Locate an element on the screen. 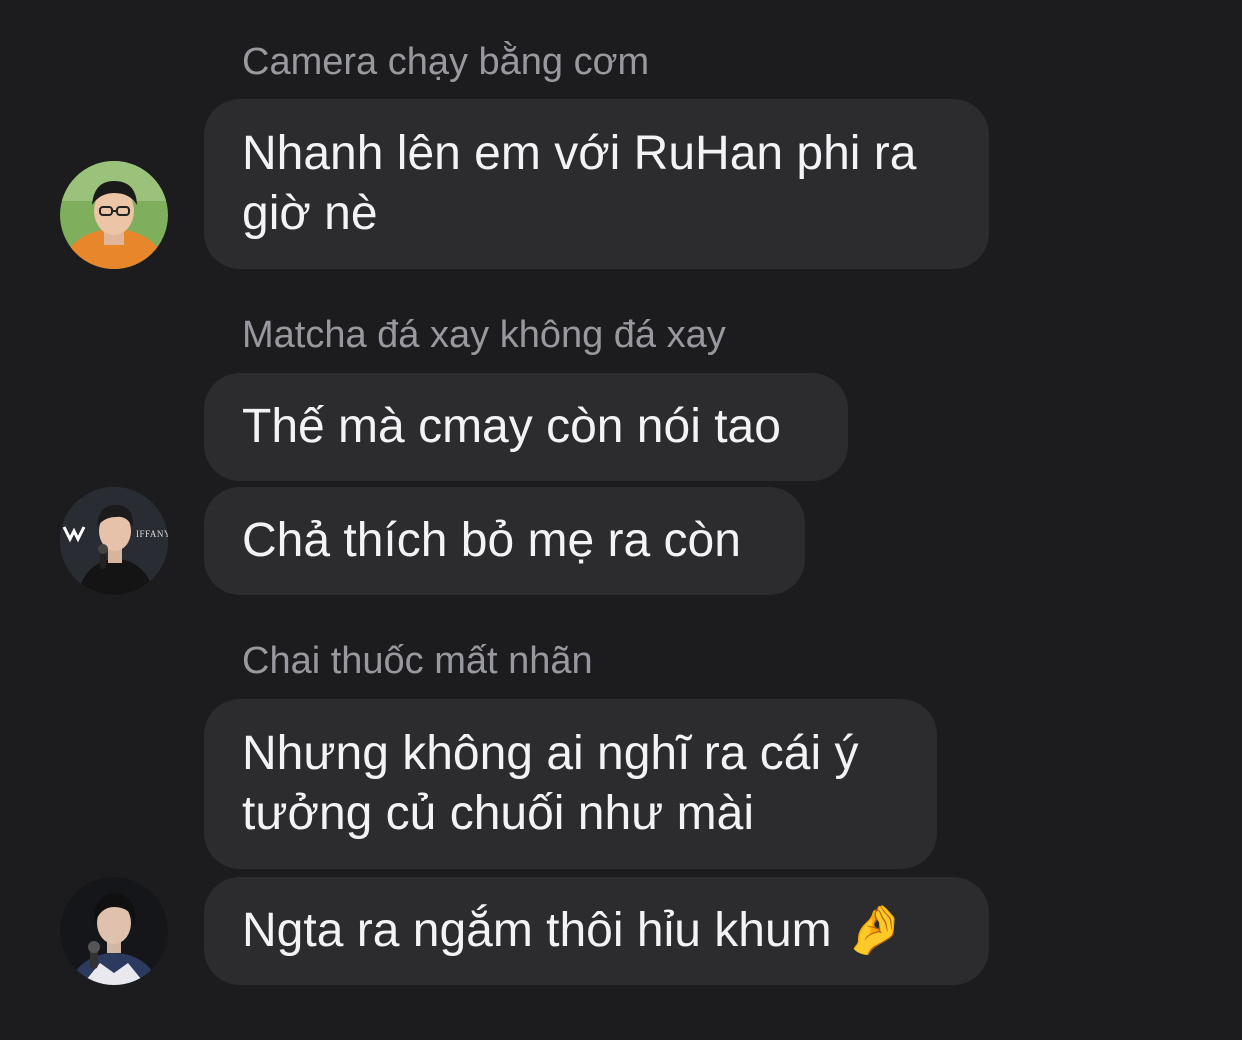 This screenshot has height=1040, width=1242. message-text: Nhanh lên em với RuHan phi ra giờ nè is located at coordinates (579, 183).